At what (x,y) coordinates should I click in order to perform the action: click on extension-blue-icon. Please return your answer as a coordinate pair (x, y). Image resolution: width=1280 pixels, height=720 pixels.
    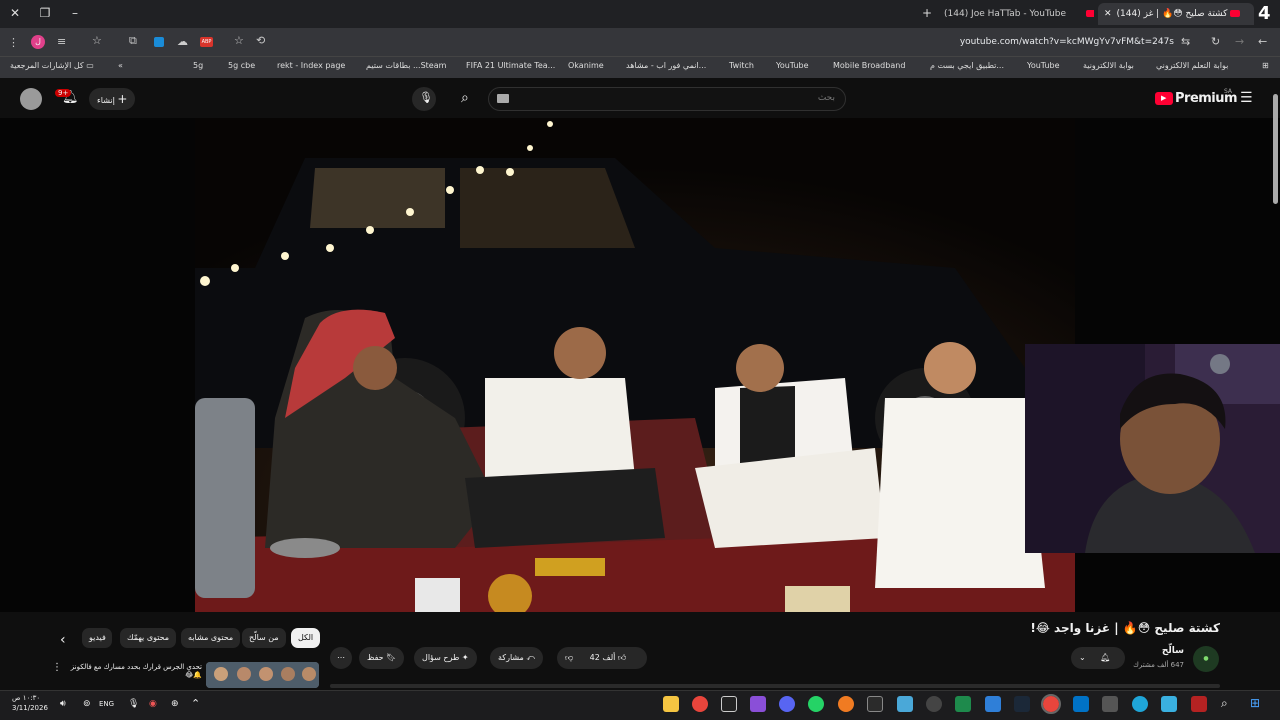
    Looking at the image, I should click on (159, 42).